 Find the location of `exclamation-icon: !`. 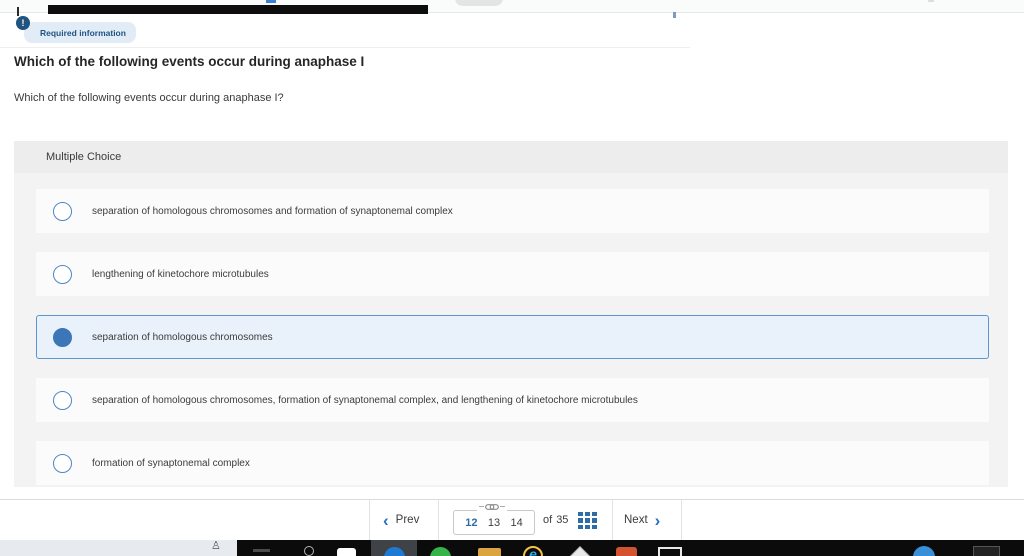

exclamation-icon: ! is located at coordinates (23, 23).